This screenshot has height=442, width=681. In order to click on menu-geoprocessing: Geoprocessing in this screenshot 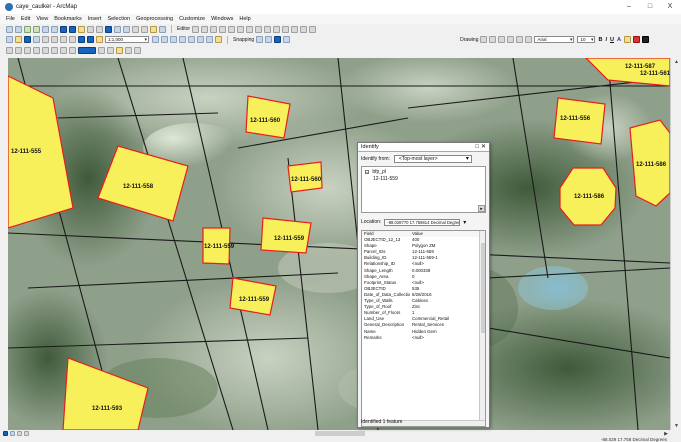, I will do `click(154, 19)`.